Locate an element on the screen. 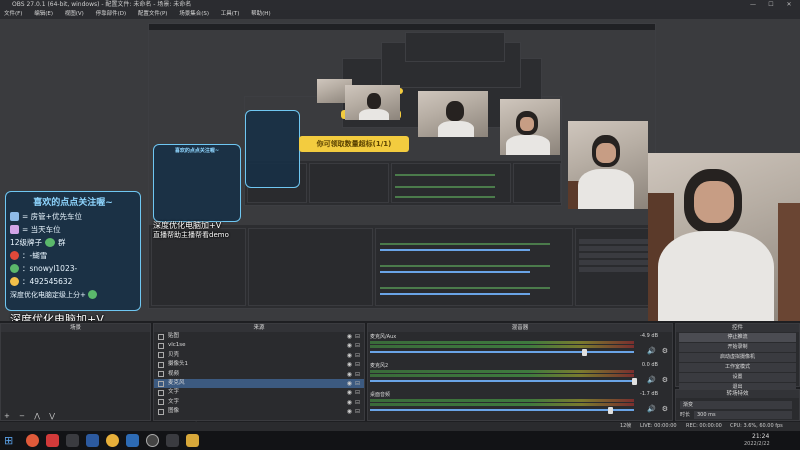 This screenshot has width=800, height=450. car-icon is located at coordinates (14, 229).